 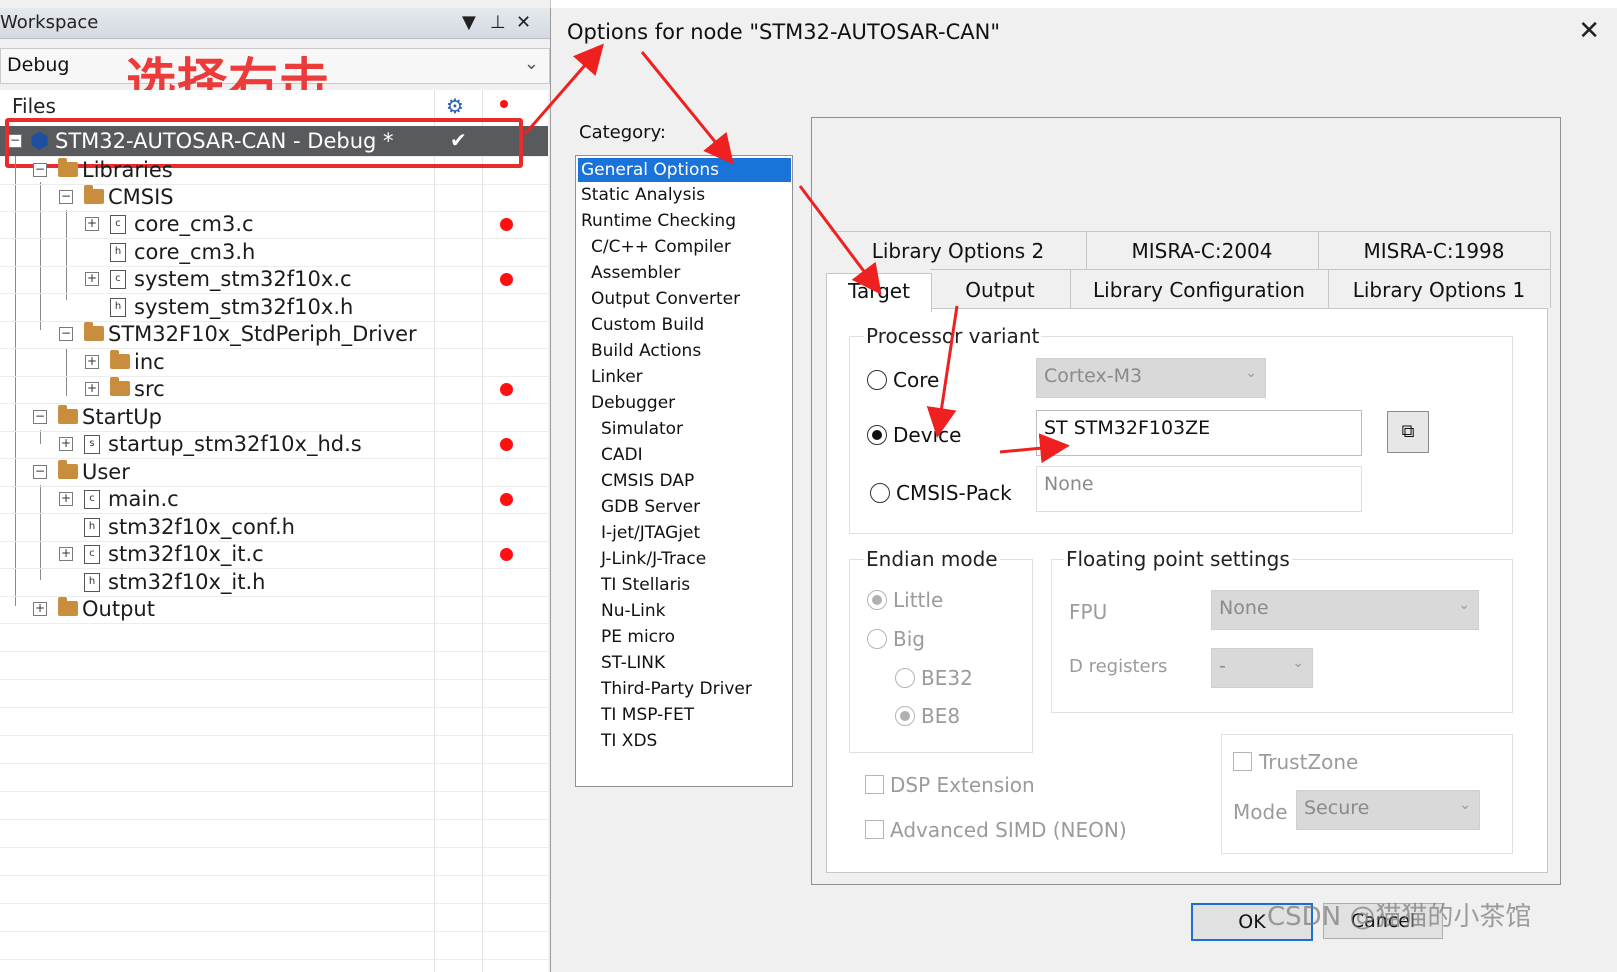 I want to click on tree-row-main-c: + c main.c, so click(x=274, y=499).